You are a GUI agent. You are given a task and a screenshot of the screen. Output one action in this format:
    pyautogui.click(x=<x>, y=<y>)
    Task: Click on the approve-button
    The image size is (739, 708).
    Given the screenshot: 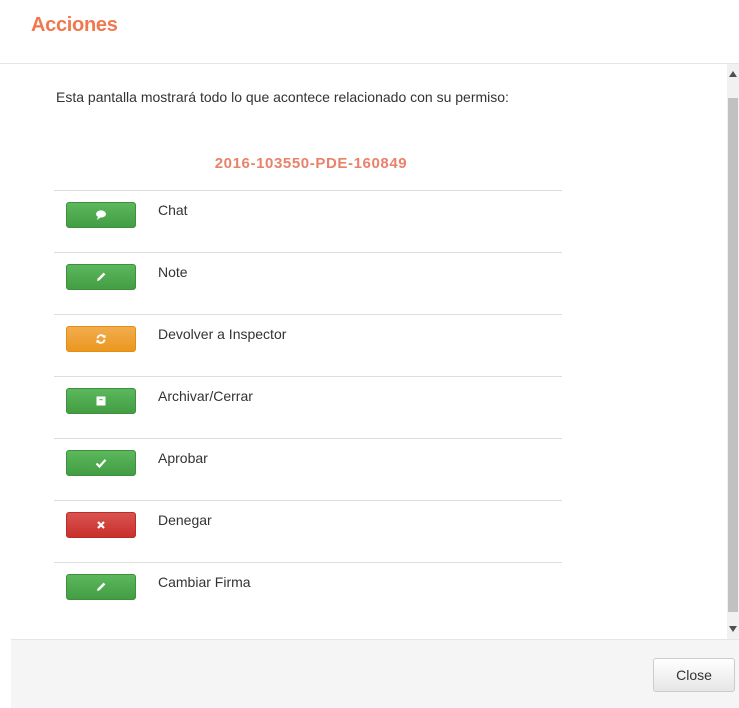 What is the action you would take?
    pyautogui.click(x=101, y=463)
    